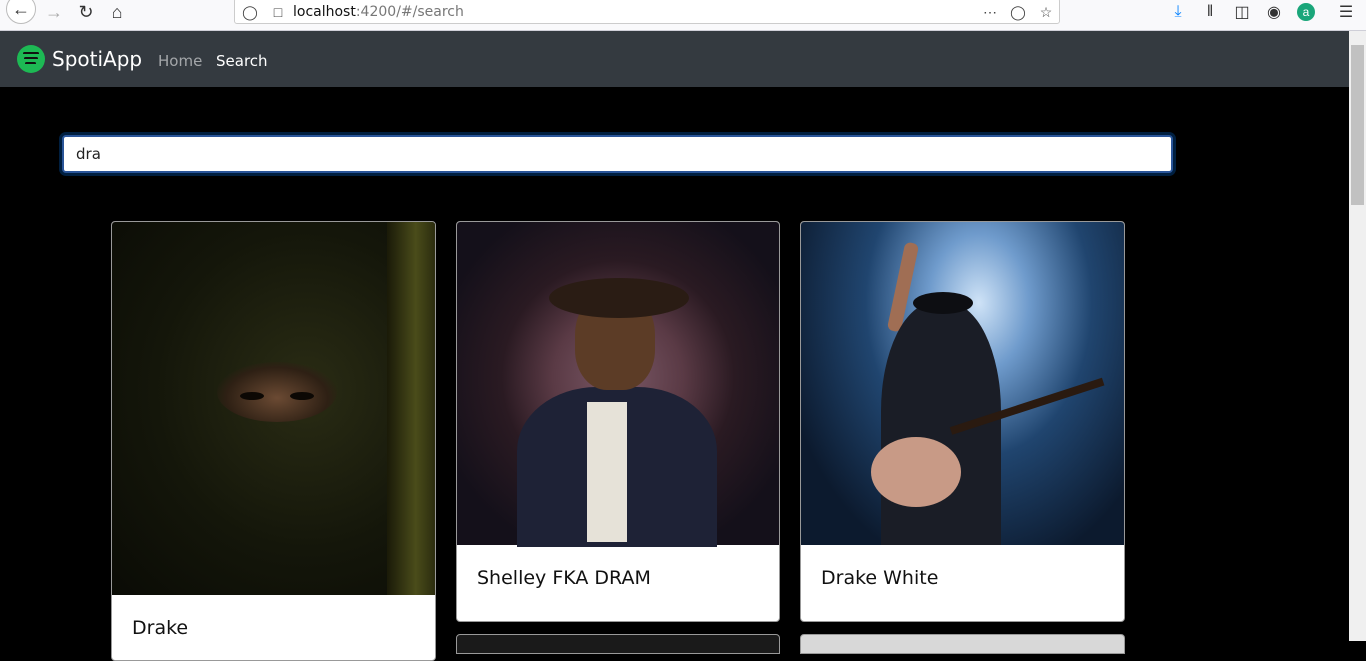 The width and height of the screenshot is (1366, 661). I want to click on search-input, so click(617, 154).